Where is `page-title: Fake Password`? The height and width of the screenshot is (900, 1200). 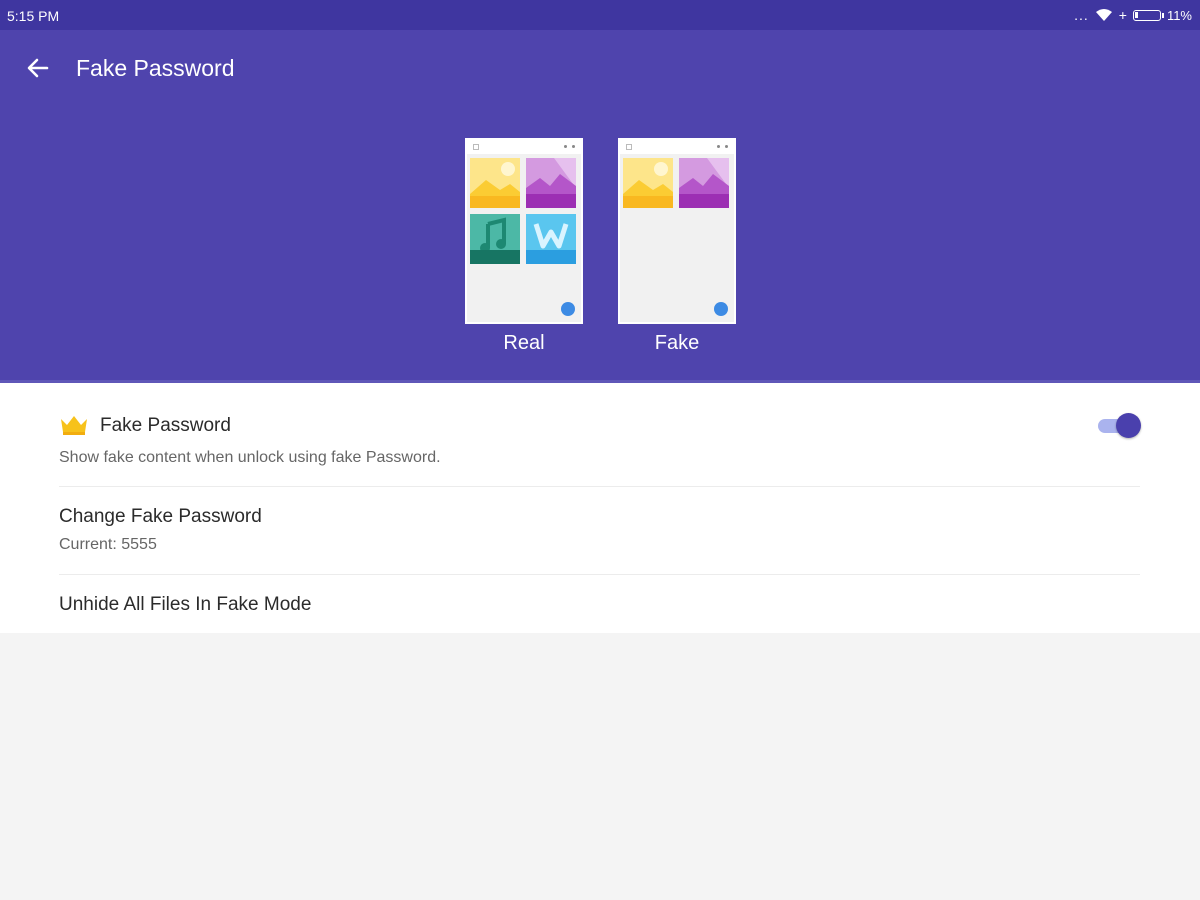 page-title: Fake Password is located at coordinates (155, 68).